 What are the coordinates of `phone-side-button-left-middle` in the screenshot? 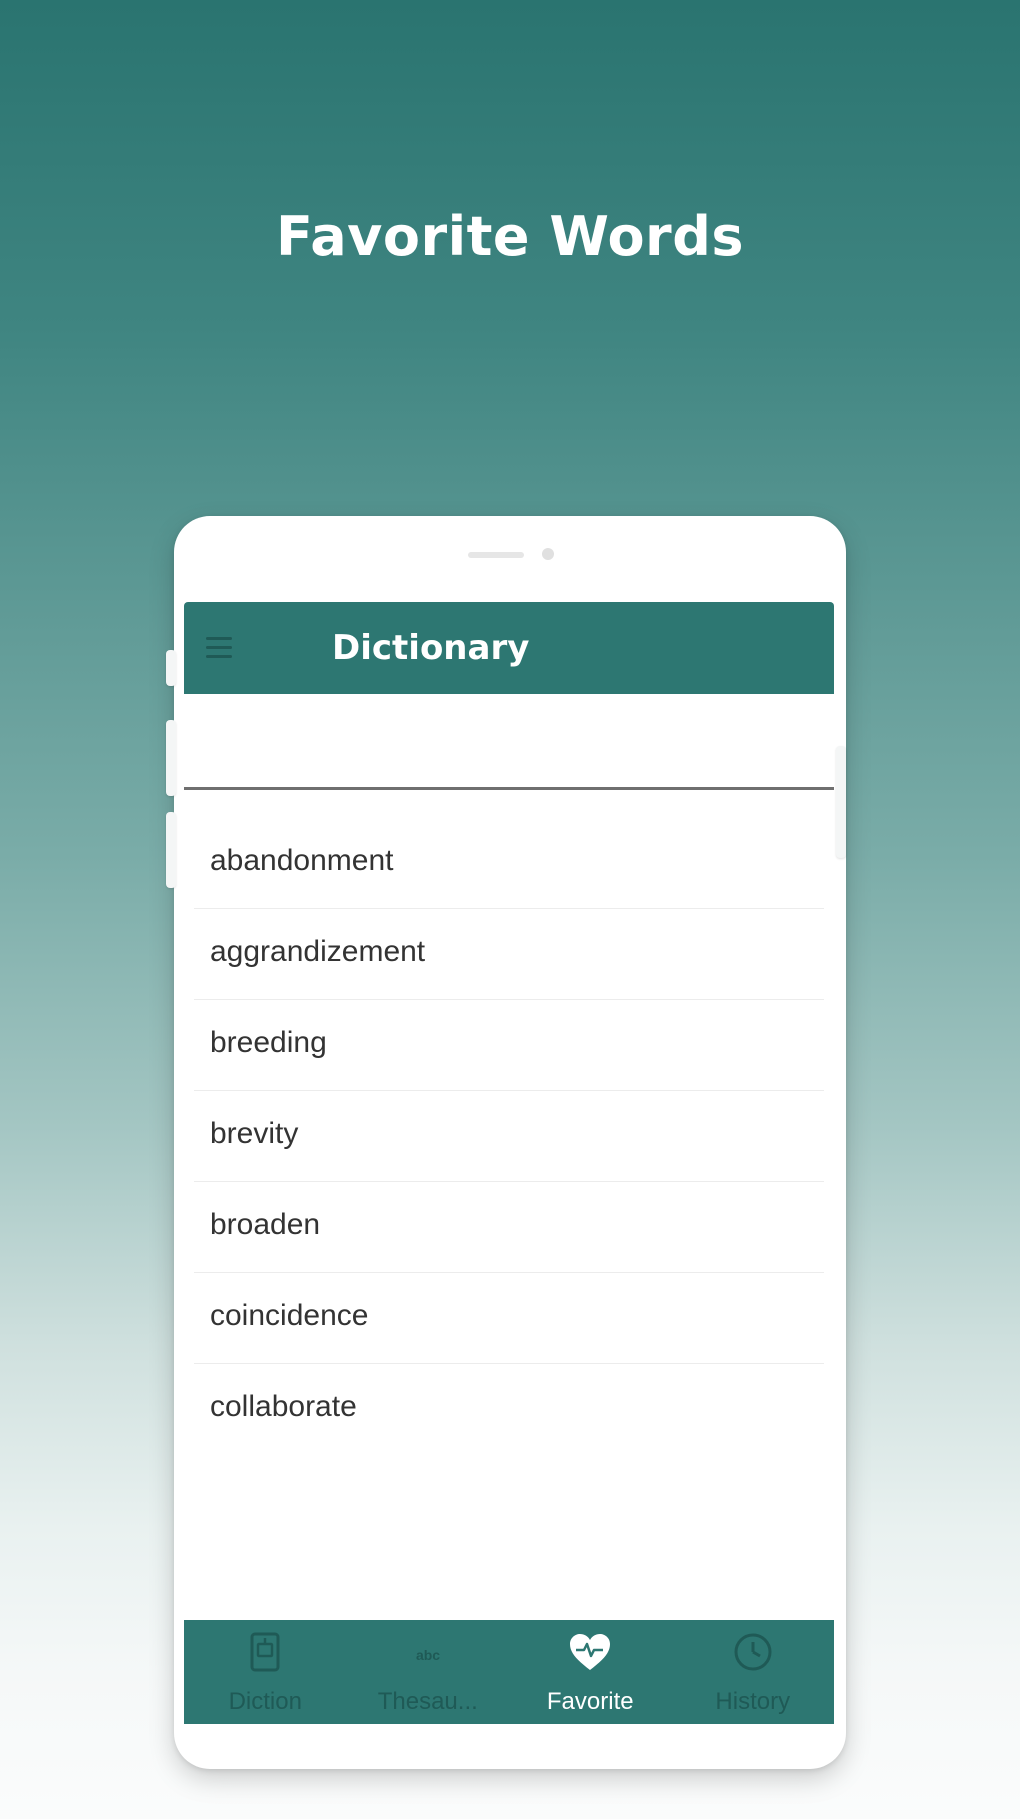 It's located at (171, 758).